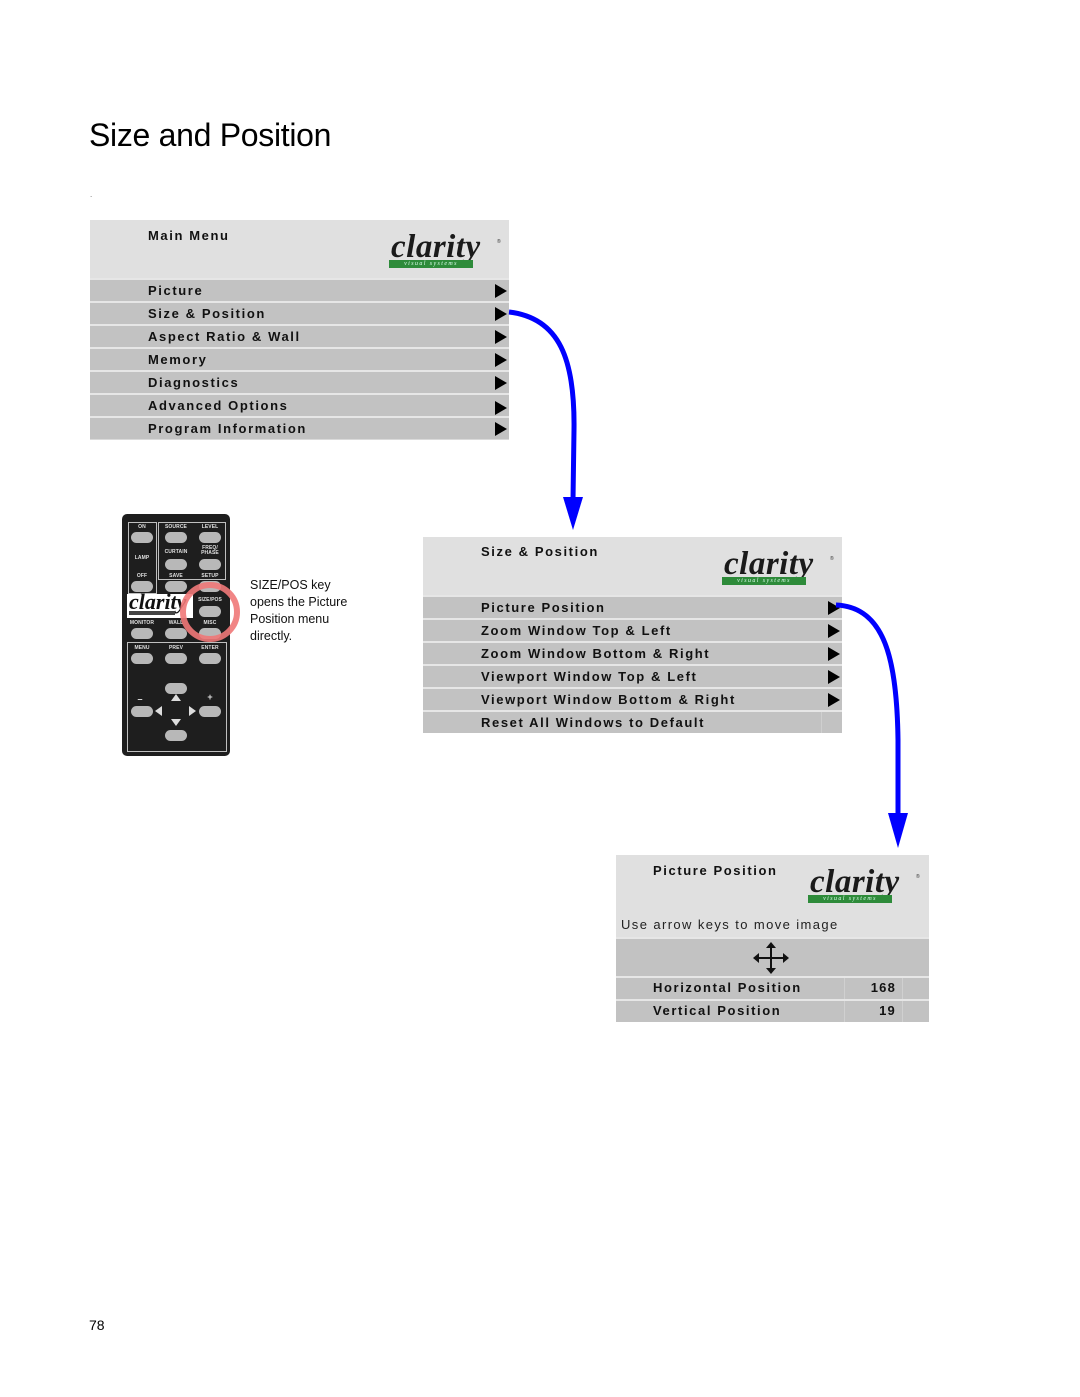  Describe the element at coordinates (97, 1325) in the screenshot. I see `page-number: 78` at that location.